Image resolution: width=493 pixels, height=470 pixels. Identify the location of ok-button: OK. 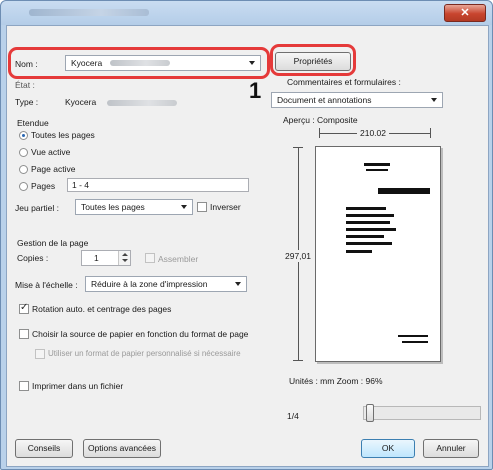
(388, 448).